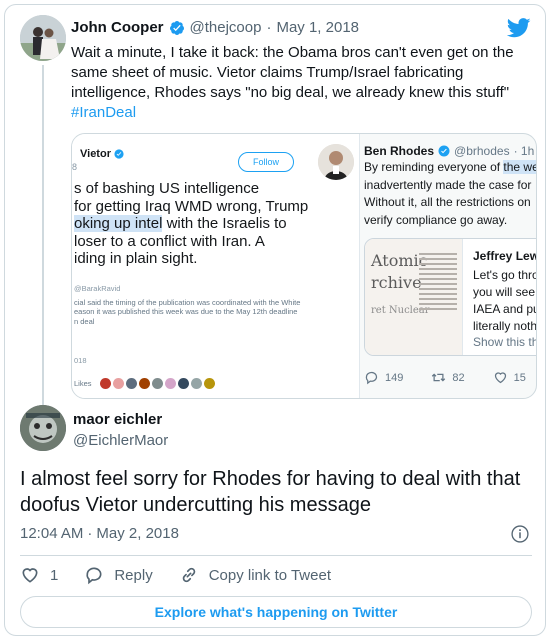  Describe the element at coordinates (133, 575) in the screenshot. I see `reply-label: Reply` at that location.